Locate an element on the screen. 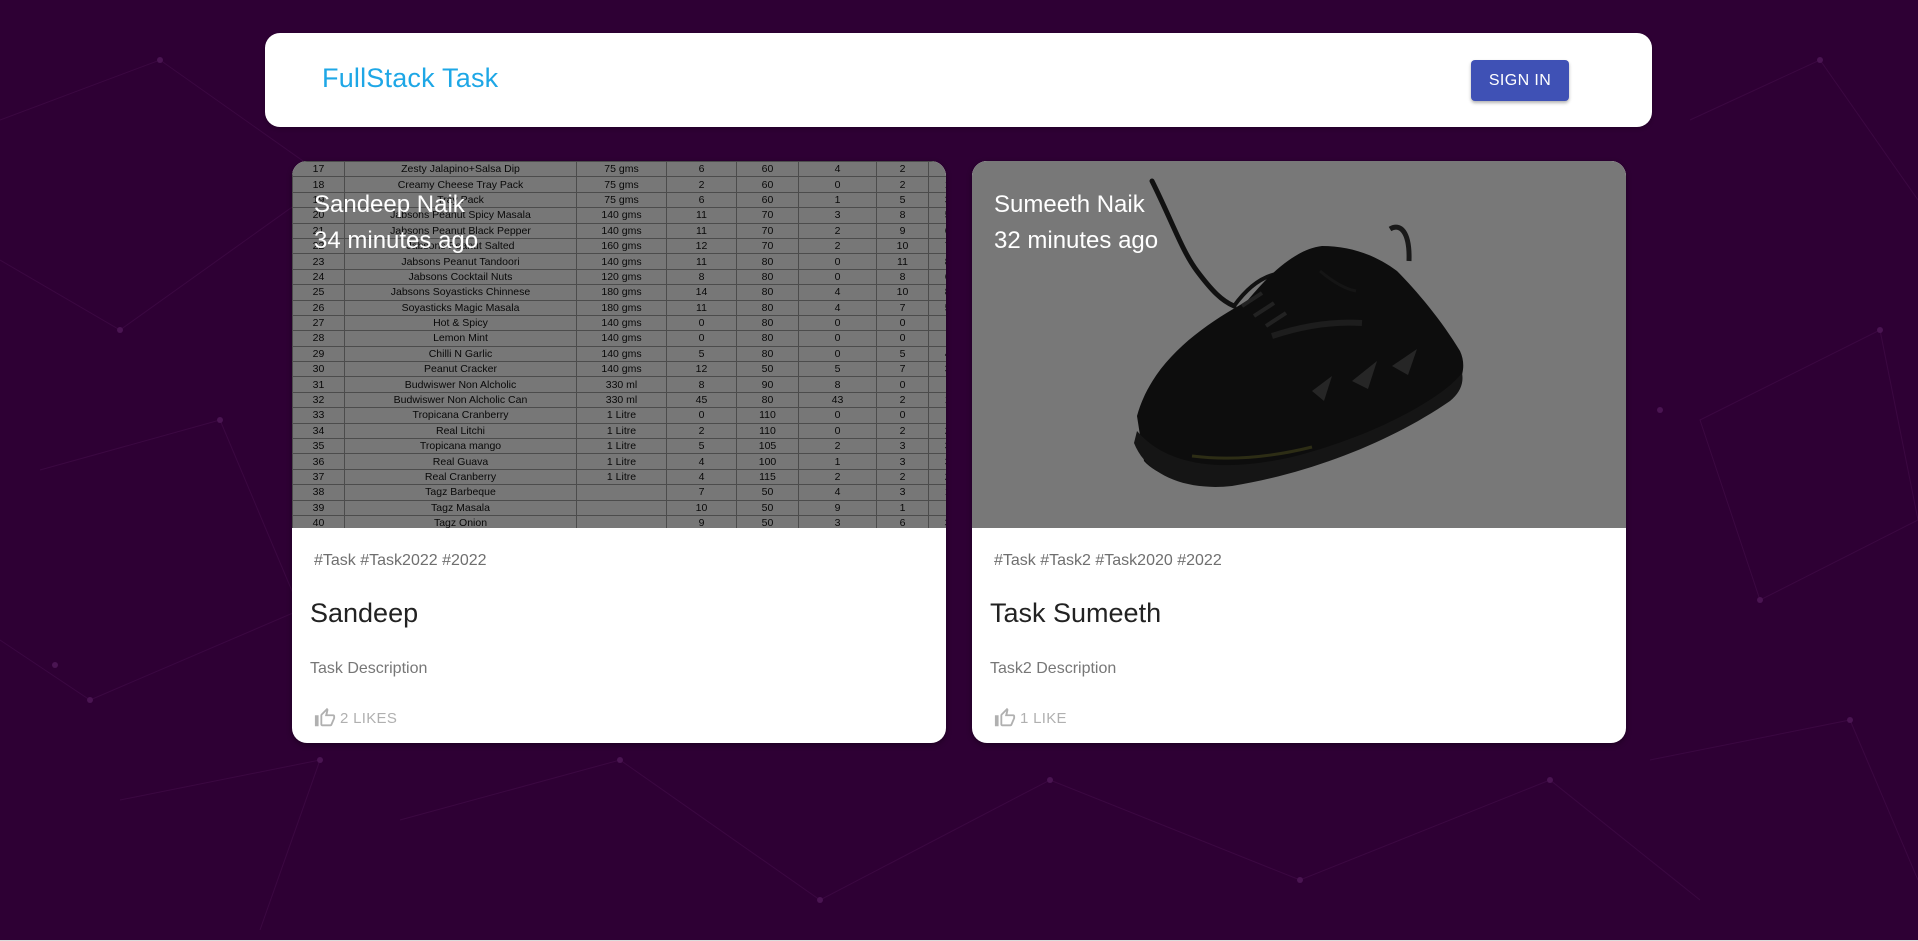  like-button: 2 LIKES is located at coordinates (355, 718).